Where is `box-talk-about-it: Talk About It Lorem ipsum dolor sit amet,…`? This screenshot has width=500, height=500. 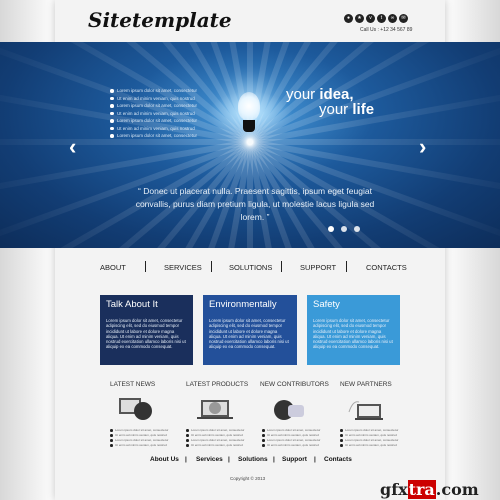
box-talk-about-it: Talk About It Lorem ipsum dolor sit amet,… is located at coordinates (146, 330).